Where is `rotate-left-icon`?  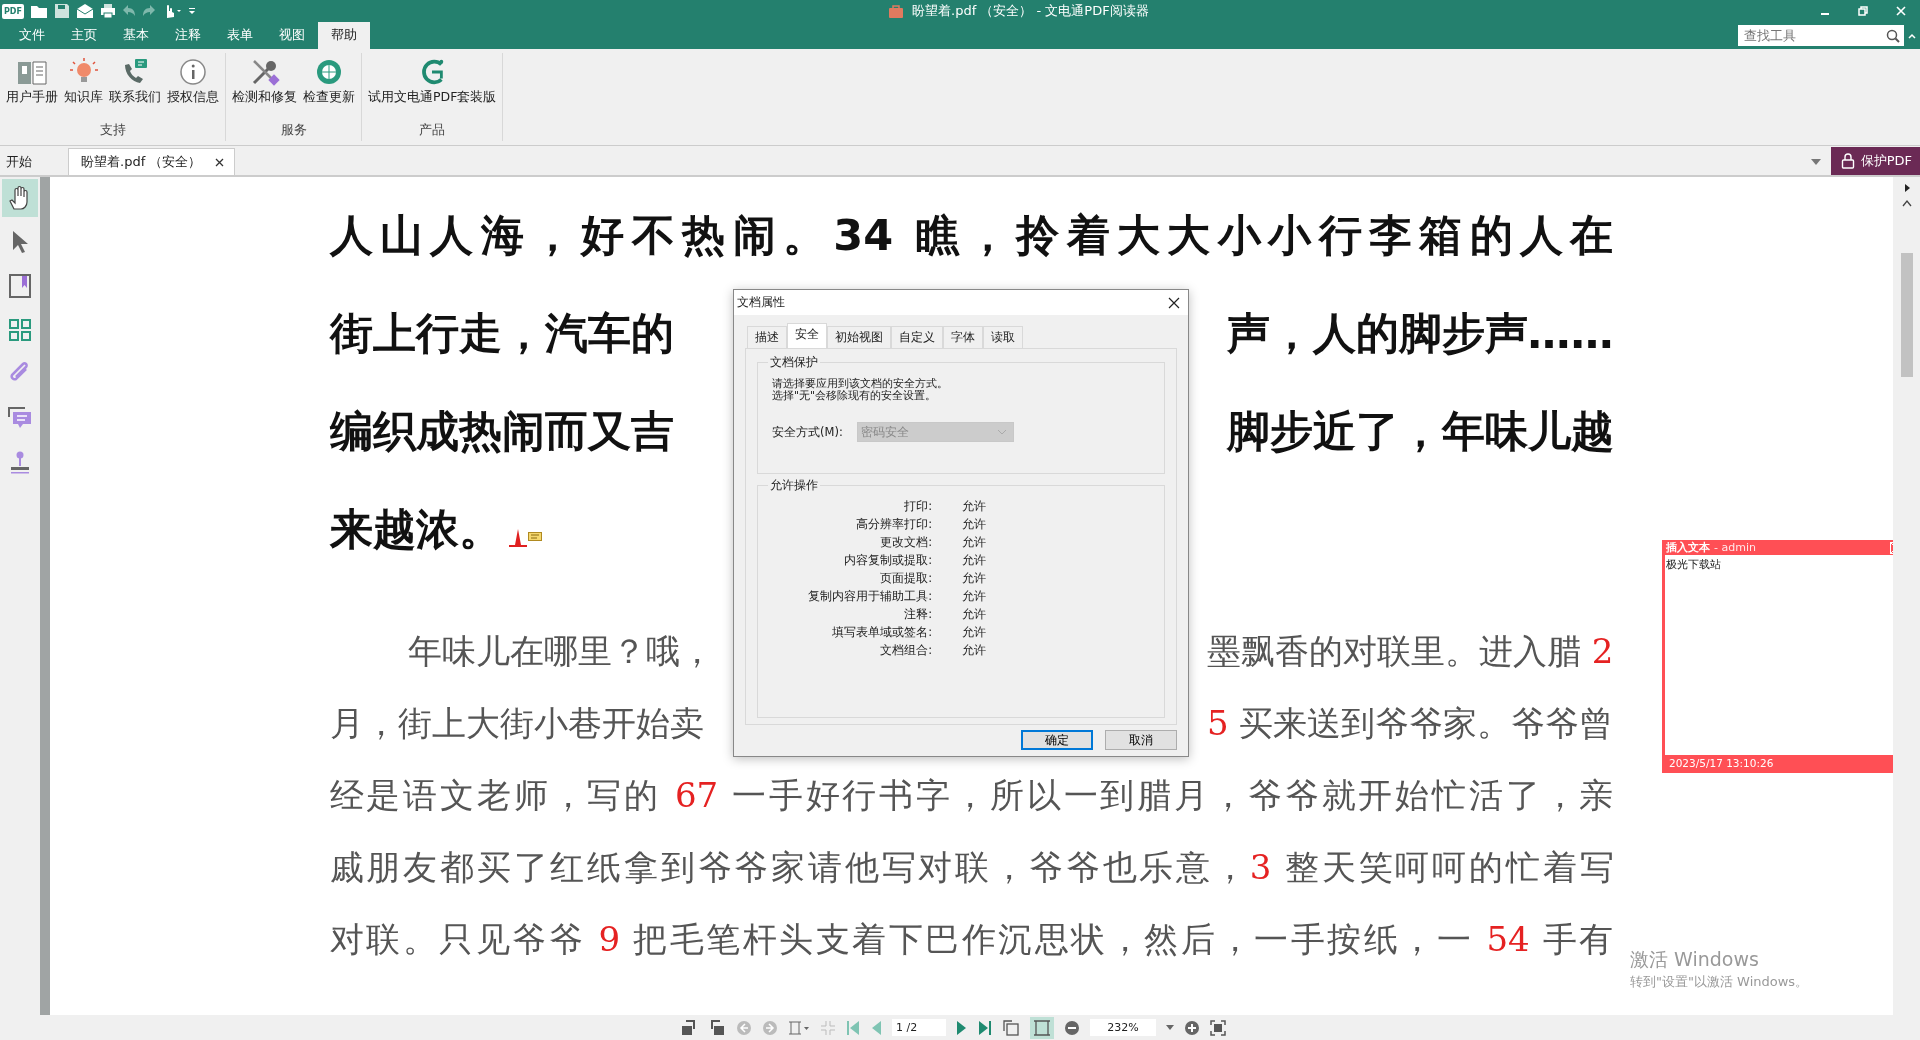 rotate-left-icon is located at coordinates (689, 1027).